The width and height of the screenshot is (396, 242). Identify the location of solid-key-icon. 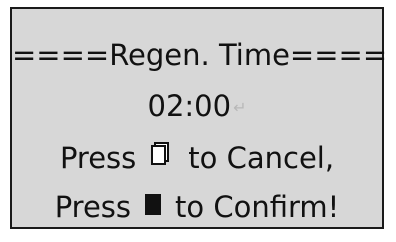
(153, 205).